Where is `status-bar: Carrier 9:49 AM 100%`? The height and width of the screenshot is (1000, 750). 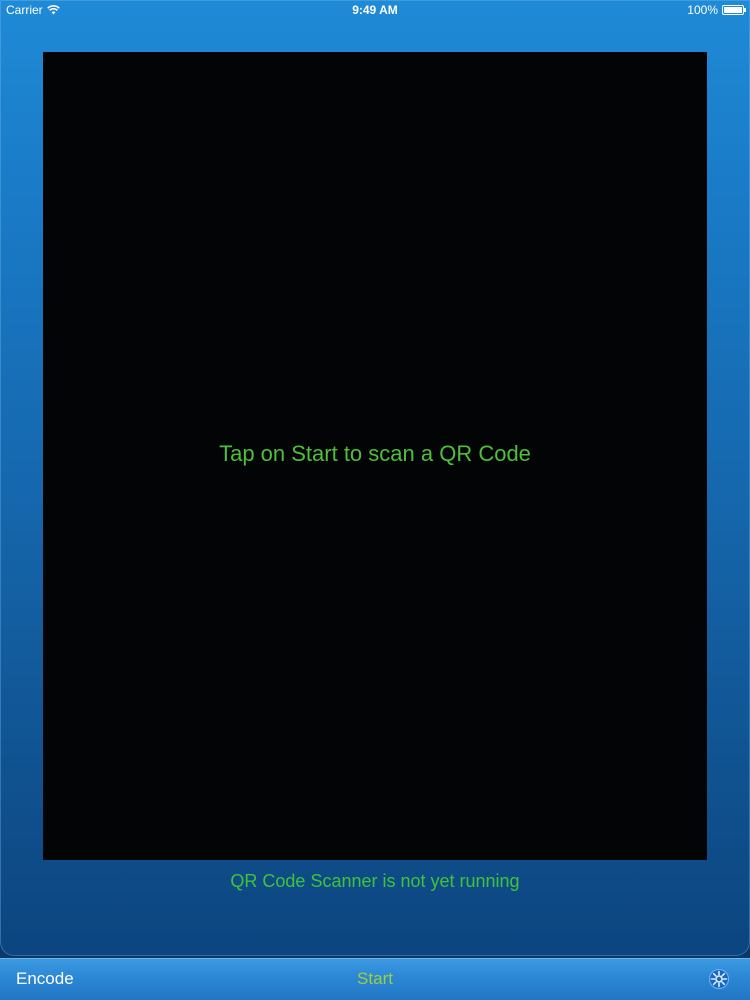 status-bar: Carrier 9:49 AM 100% is located at coordinates (375, 10).